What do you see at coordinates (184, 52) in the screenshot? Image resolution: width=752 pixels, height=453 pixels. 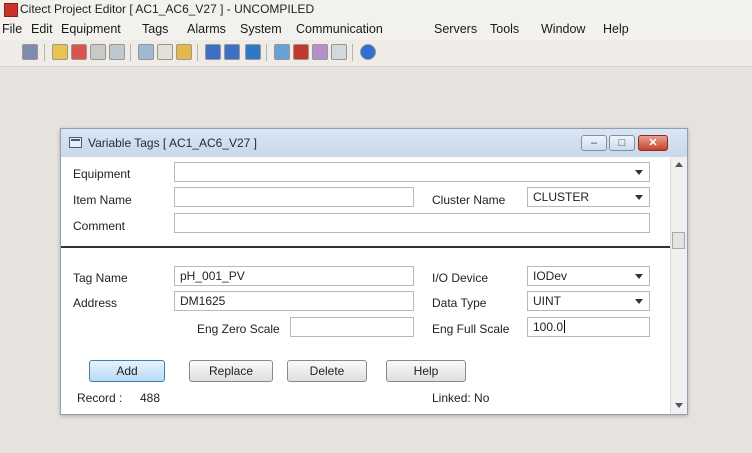 I see `folder-icon` at bounding box center [184, 52].